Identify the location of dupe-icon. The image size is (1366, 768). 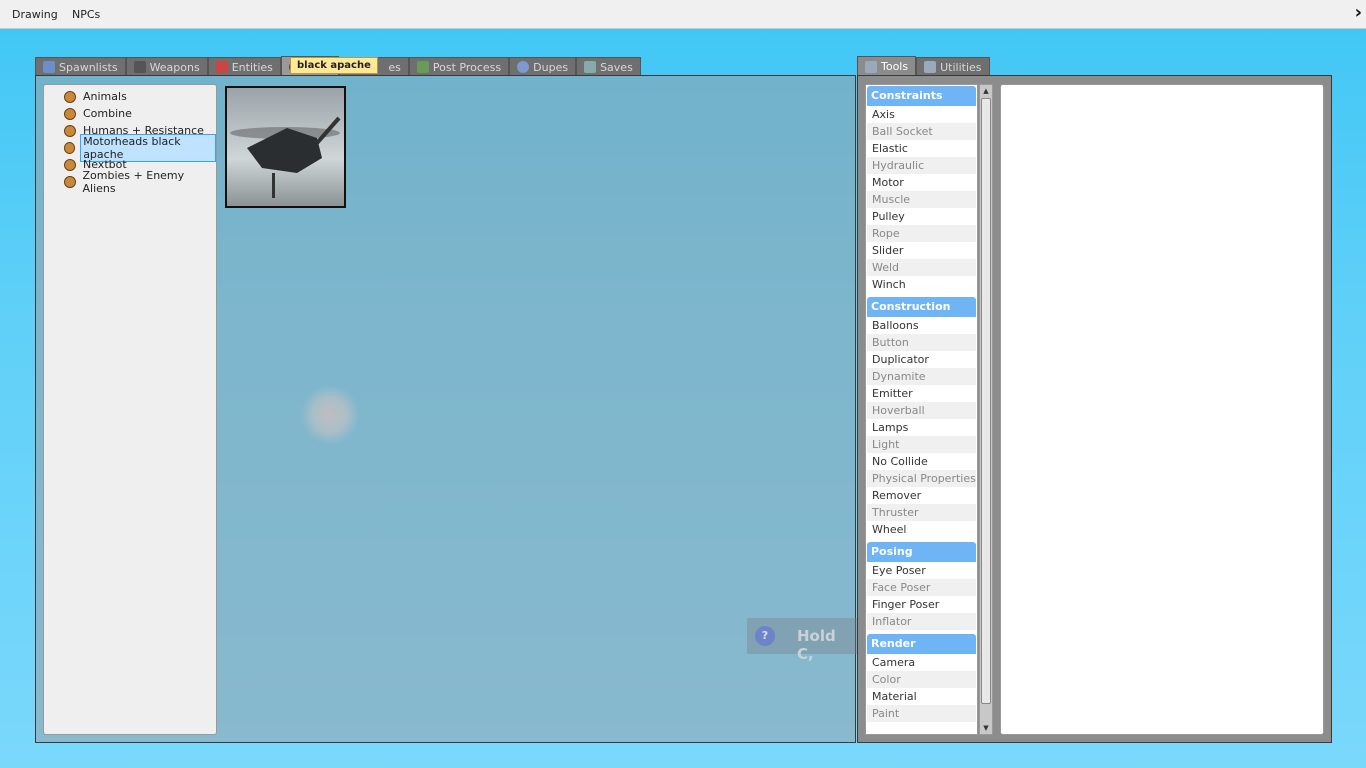
(523, 67).